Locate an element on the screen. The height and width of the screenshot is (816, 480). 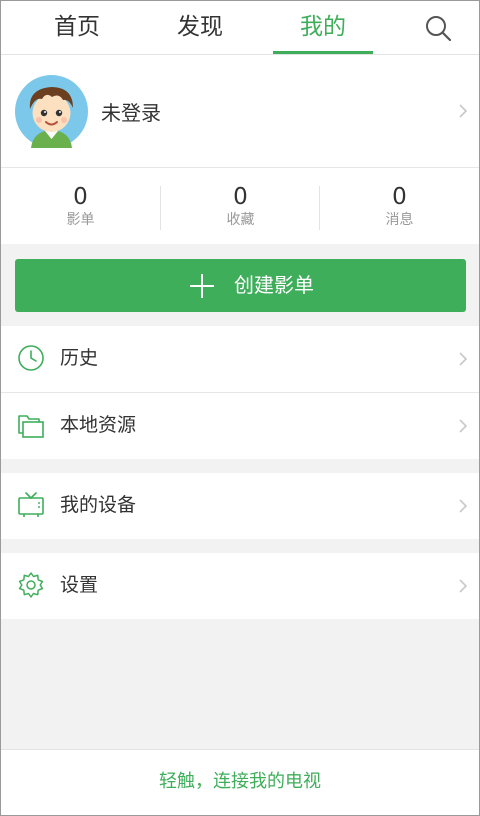
avatar is located at coordinates (51, 111).